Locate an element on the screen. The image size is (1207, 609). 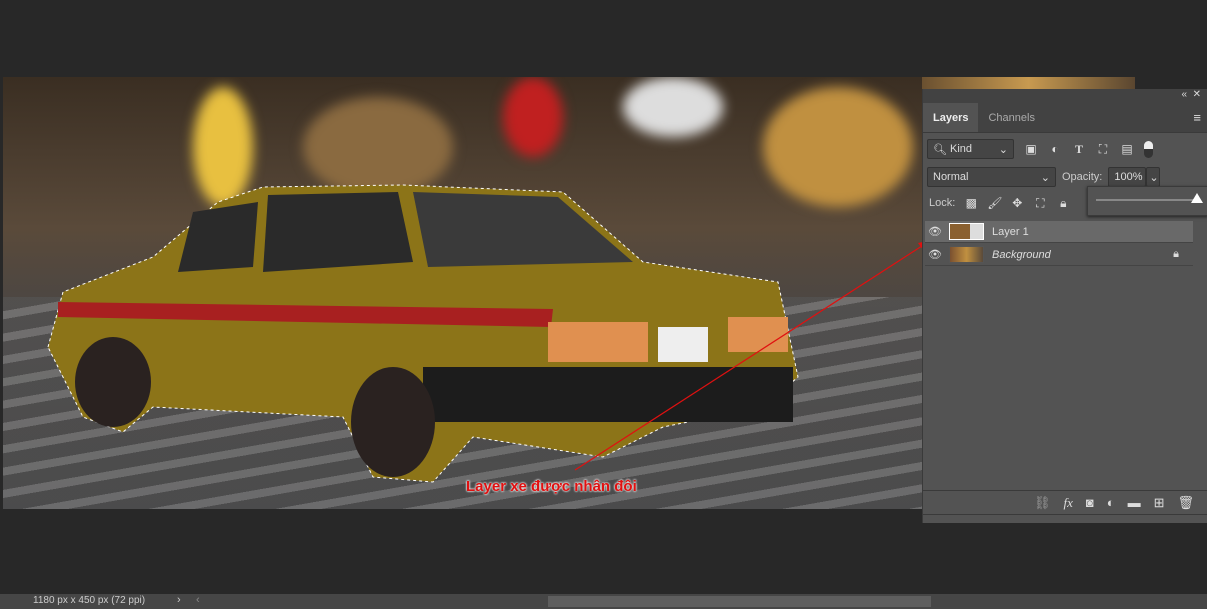
image-filter-icon: ▣ is located at coordinates (1031, 149).